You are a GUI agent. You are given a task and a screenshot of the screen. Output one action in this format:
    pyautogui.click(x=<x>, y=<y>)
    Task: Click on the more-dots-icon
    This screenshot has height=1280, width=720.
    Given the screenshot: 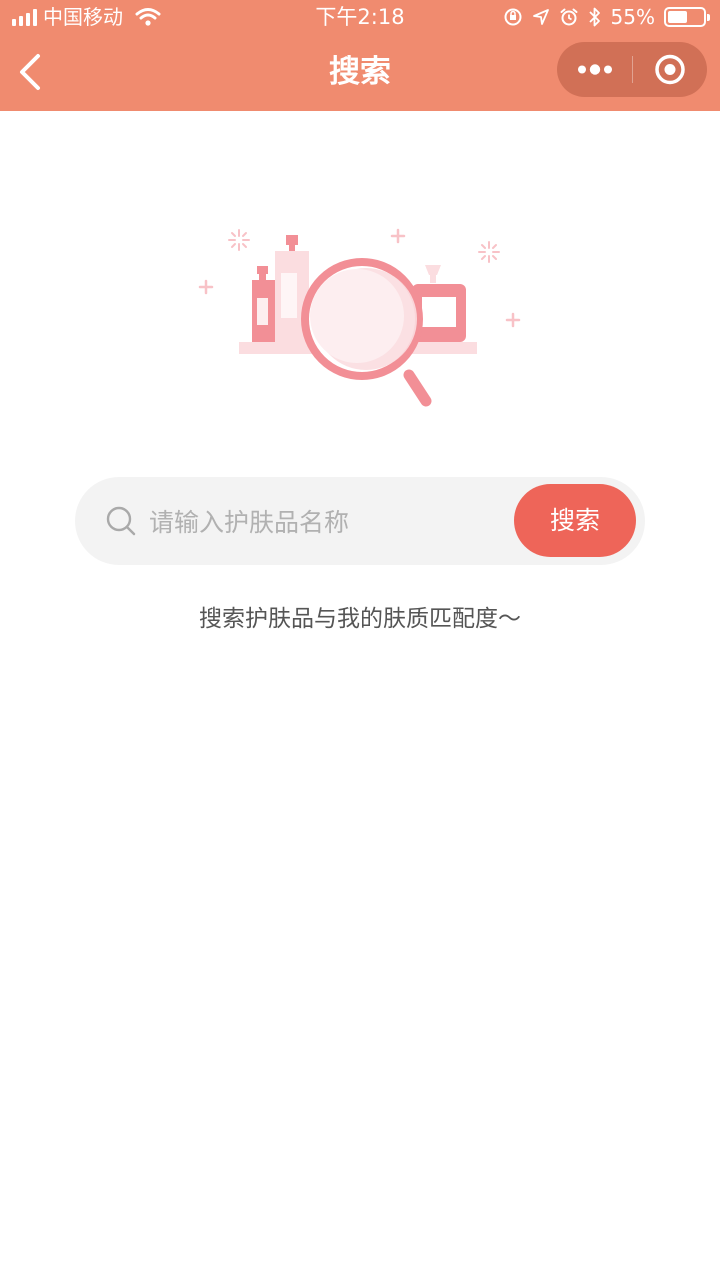 What is the action you would take?
    pyautogui.click(x=595, y=69)
    